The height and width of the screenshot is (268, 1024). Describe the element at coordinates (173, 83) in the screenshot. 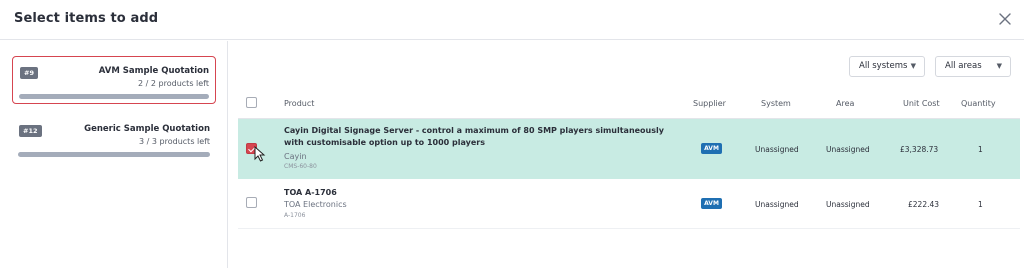

I see `products-left-count: 2 / 2 products left` at that location.